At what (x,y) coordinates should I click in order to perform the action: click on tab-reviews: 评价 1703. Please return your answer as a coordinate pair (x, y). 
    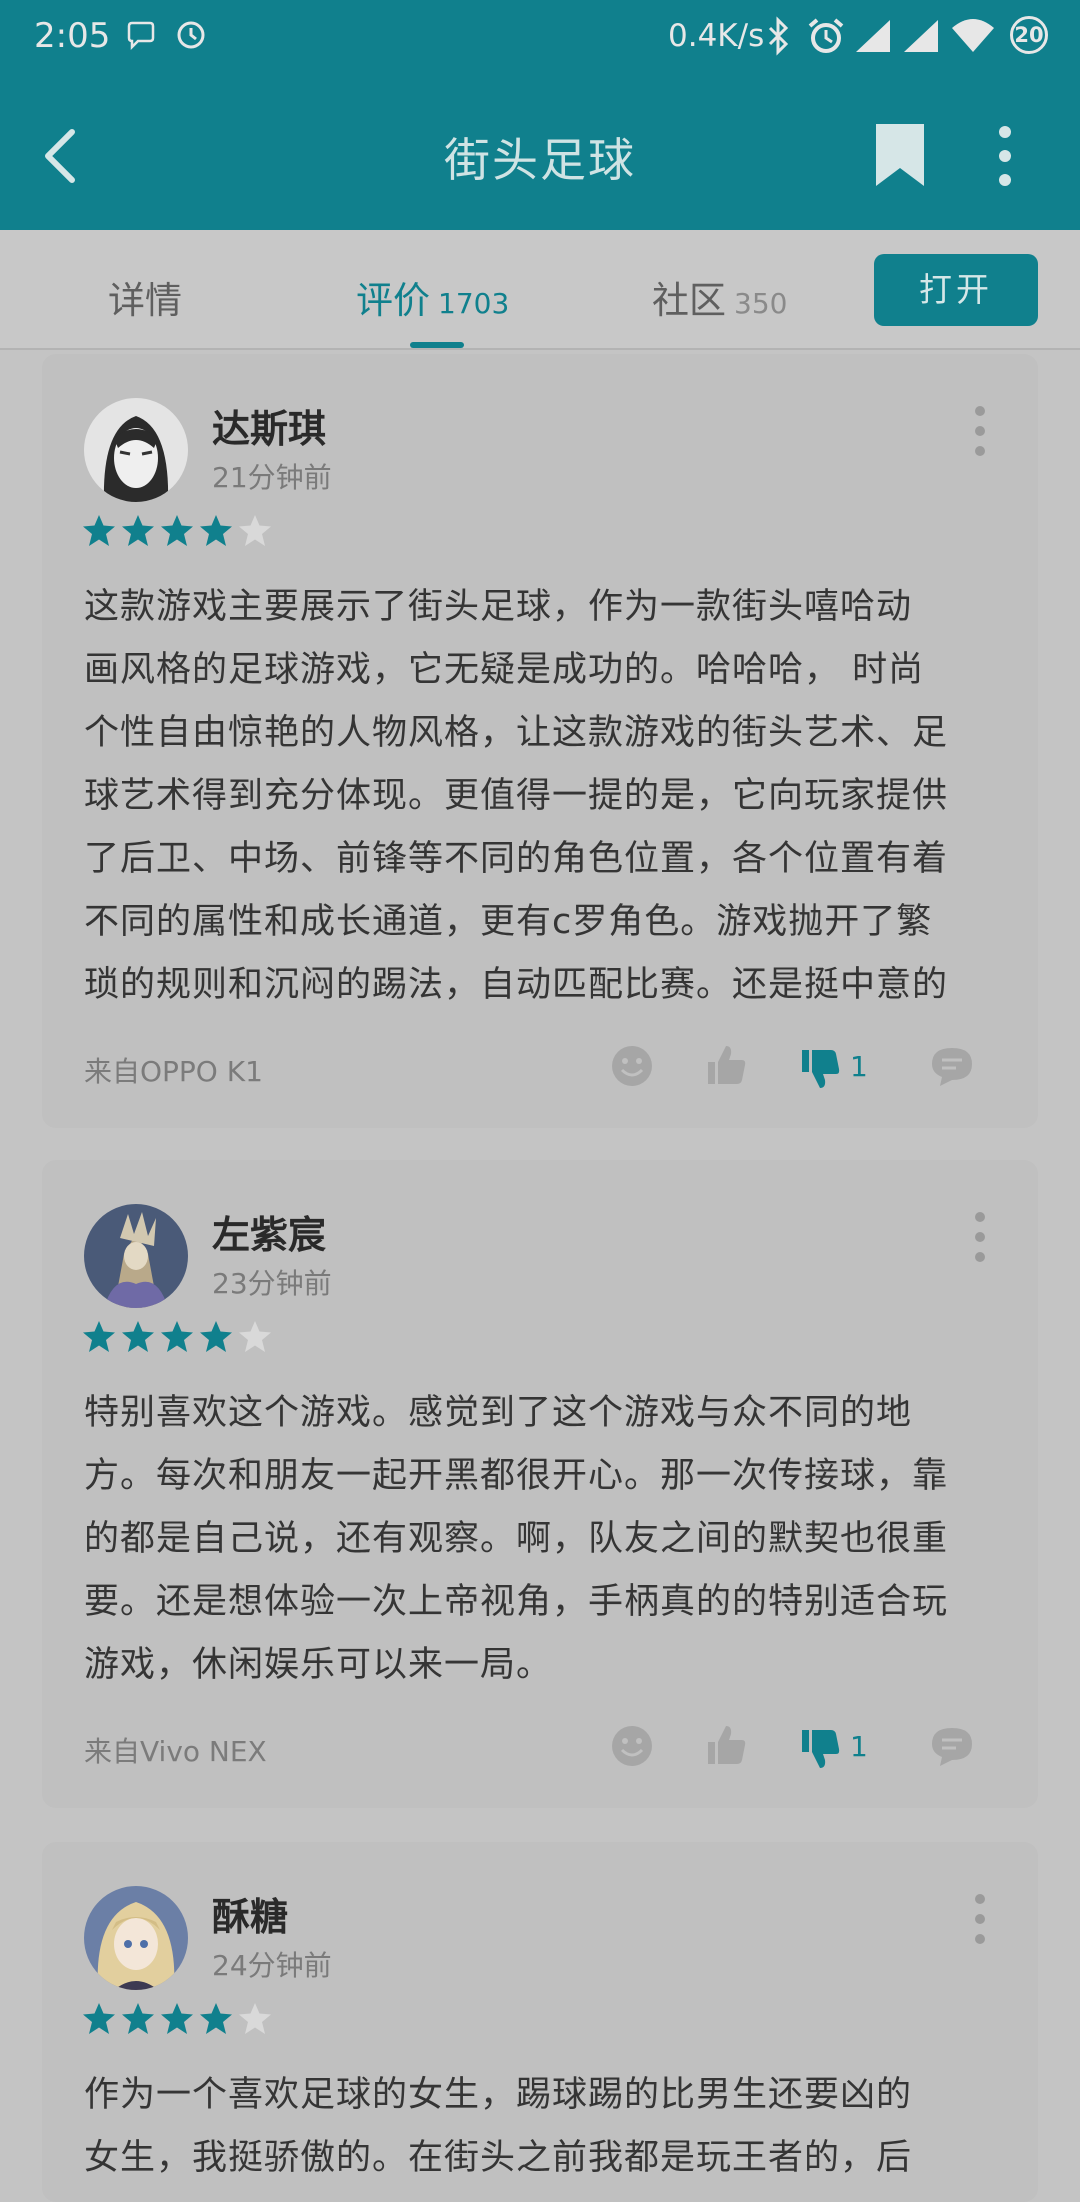
    Looking at the image, I should click on (432, 297).